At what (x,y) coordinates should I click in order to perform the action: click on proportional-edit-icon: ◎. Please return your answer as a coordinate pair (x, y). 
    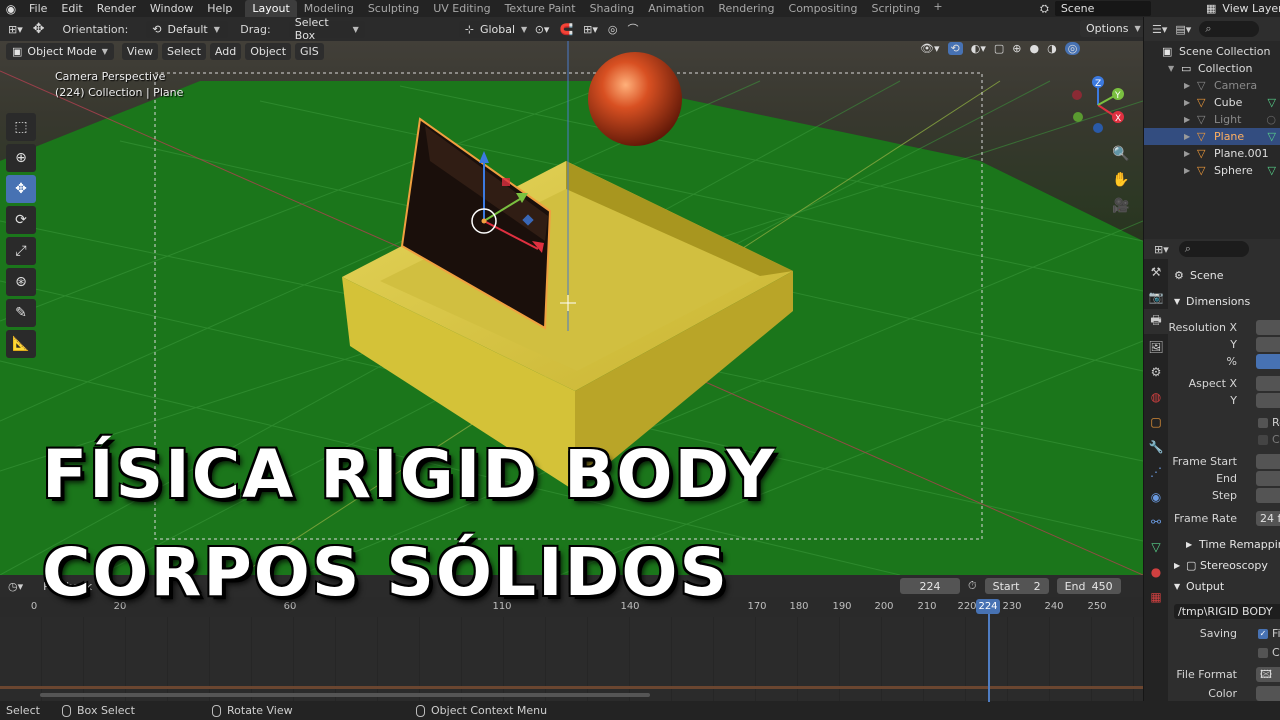
    Looking at the image, I should click on (613, 29).